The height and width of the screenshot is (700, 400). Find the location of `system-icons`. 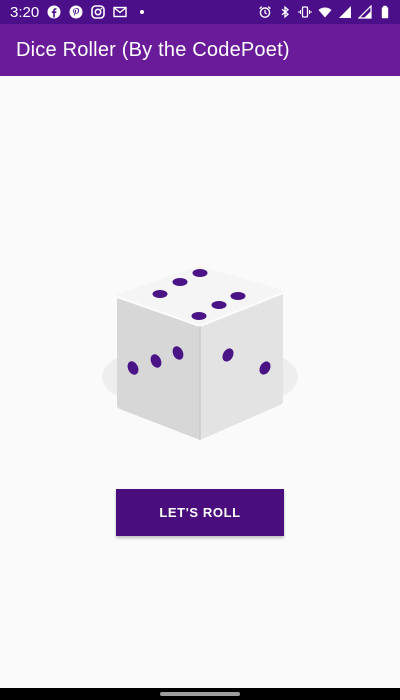

system-icons is located at coordinates (325, 12).